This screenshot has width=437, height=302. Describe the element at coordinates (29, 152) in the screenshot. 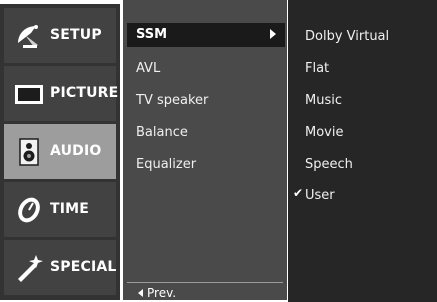

I see `speaker-icon` at that location.